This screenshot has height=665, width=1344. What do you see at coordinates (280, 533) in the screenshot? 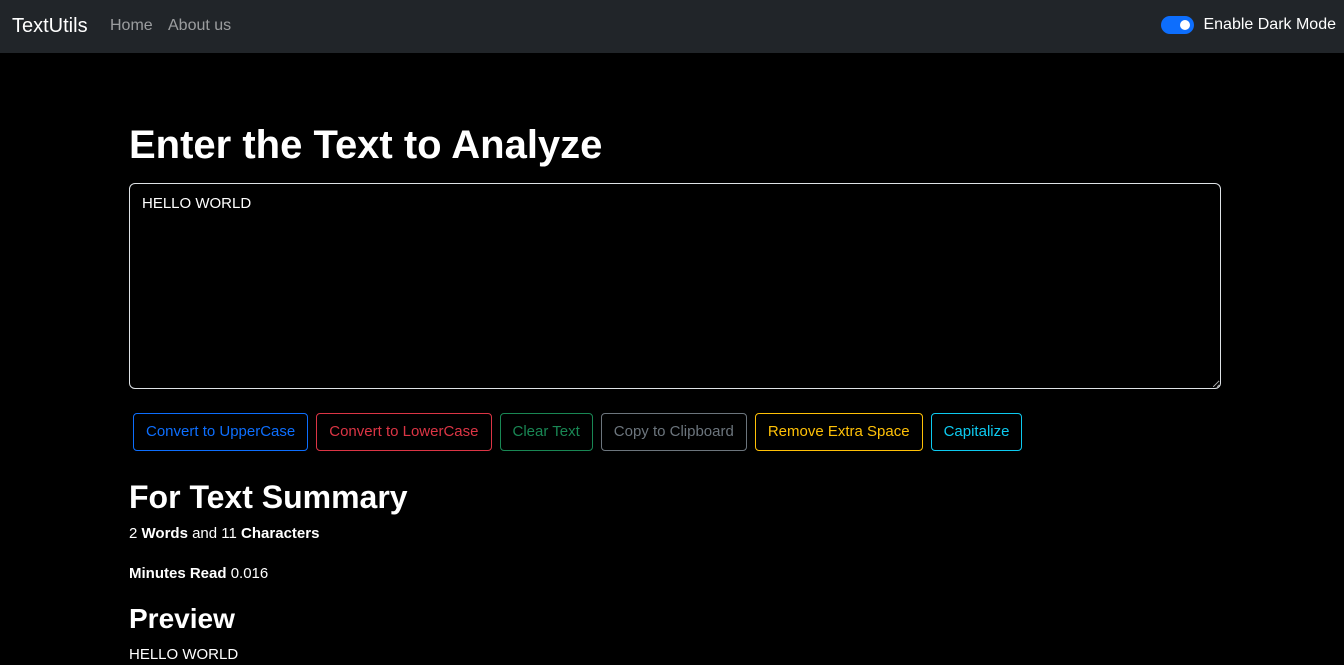
I see `chars-label: Characters` at bounding box center [280, 533].